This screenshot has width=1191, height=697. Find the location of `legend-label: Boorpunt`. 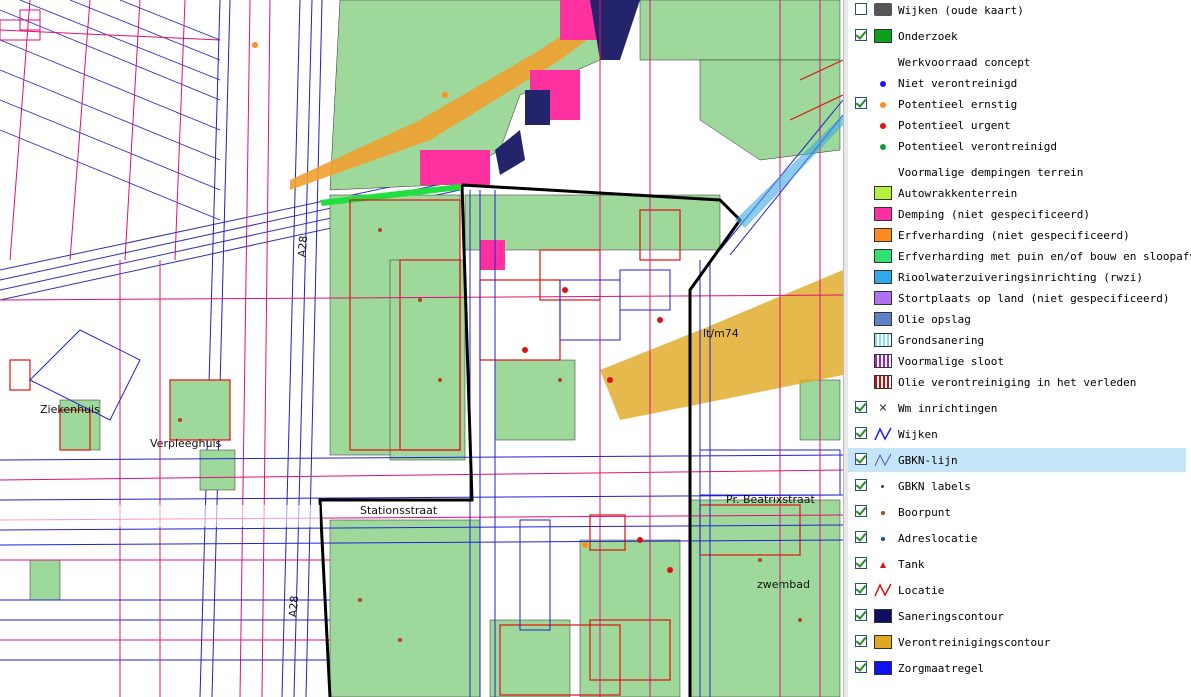

legend-label: Boorpunt is located at coordinates (924, 512).